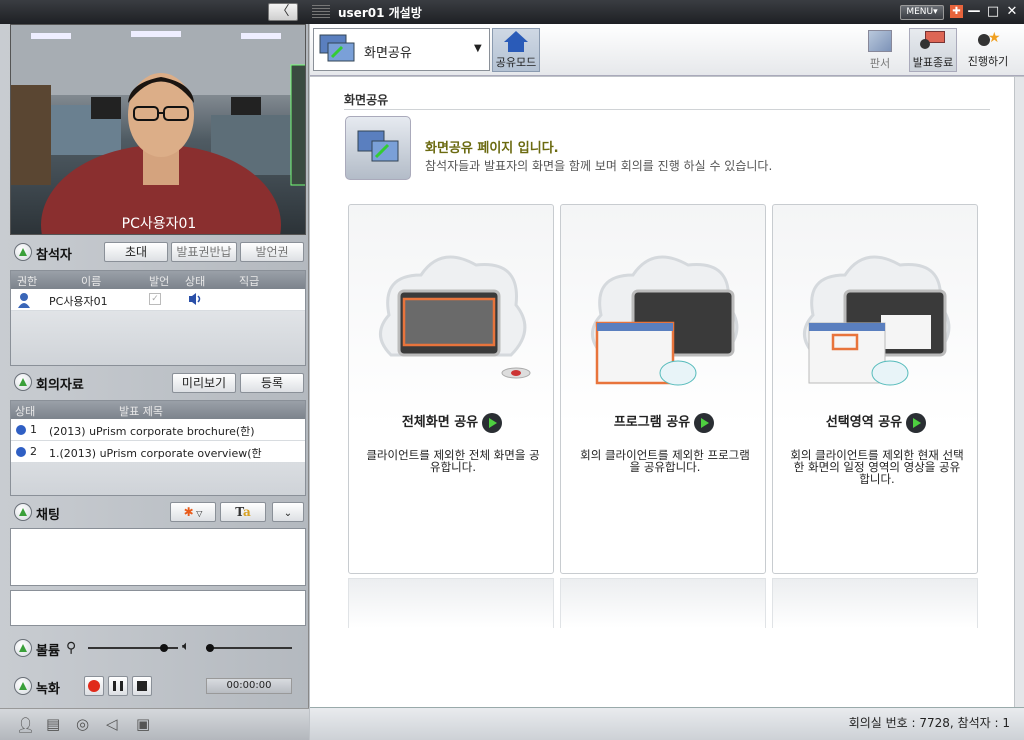  I want to click on material-row: 2 1.(2013) uPrism corporate overview(한, so click(158, 452).